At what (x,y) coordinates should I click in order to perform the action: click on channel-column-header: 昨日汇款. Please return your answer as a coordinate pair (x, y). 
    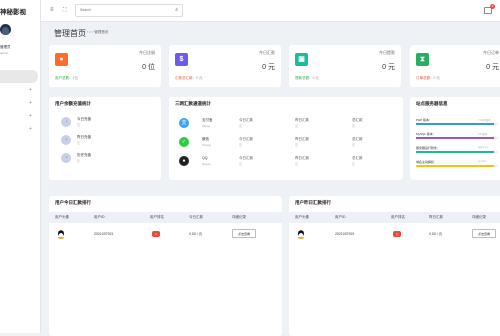
    Looking at the image, I should click on (302, 158).